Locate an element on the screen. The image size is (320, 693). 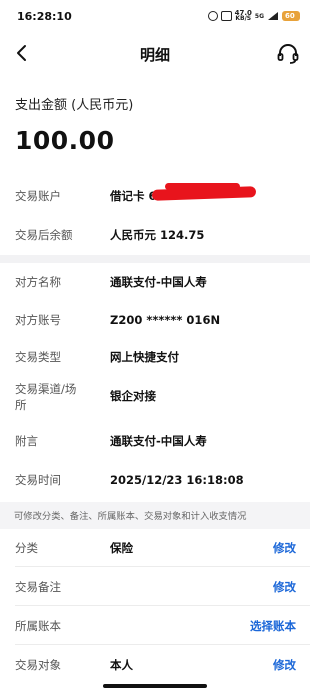
network-speed: 47.0 KB/S is located at coordinates (243, 16).